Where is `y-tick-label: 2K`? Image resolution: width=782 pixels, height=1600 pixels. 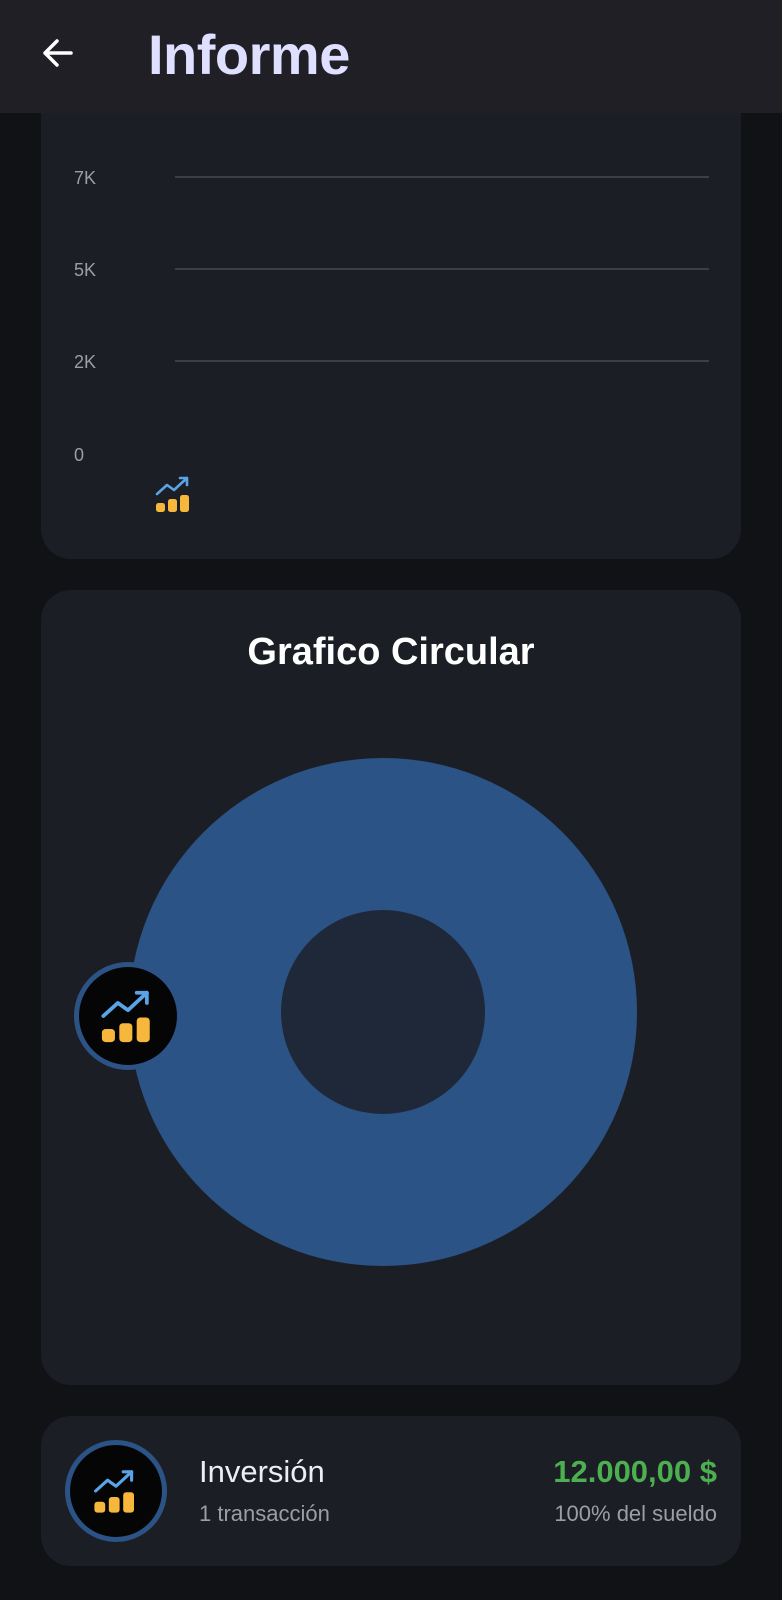
y-tick-label: 2K is located at coordinates (85, 362).